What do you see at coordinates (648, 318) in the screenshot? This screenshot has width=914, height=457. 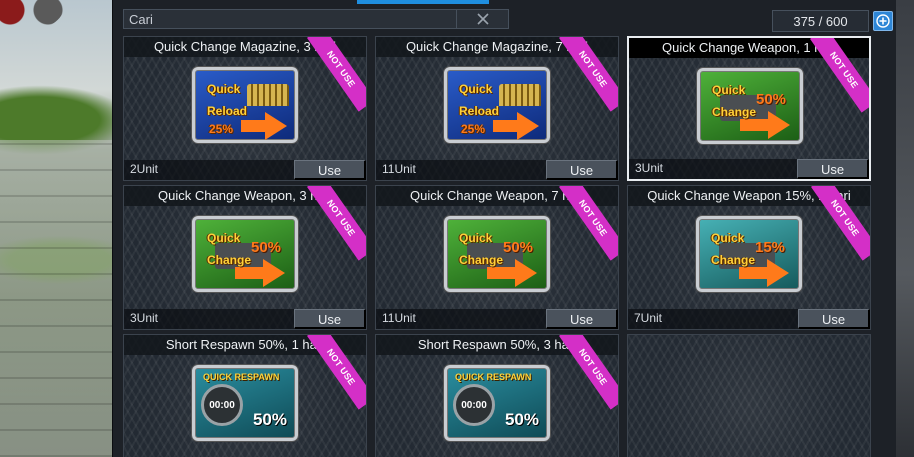 I see `unit-count: 7Unit` at bounding box center [648, 318].